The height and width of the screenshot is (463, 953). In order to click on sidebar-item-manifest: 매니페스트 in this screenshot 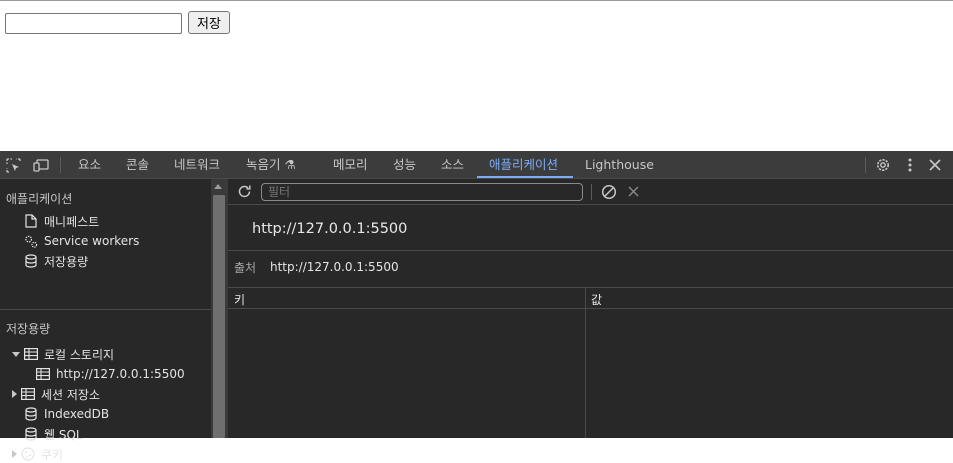, I will do `click(61, 221)`.